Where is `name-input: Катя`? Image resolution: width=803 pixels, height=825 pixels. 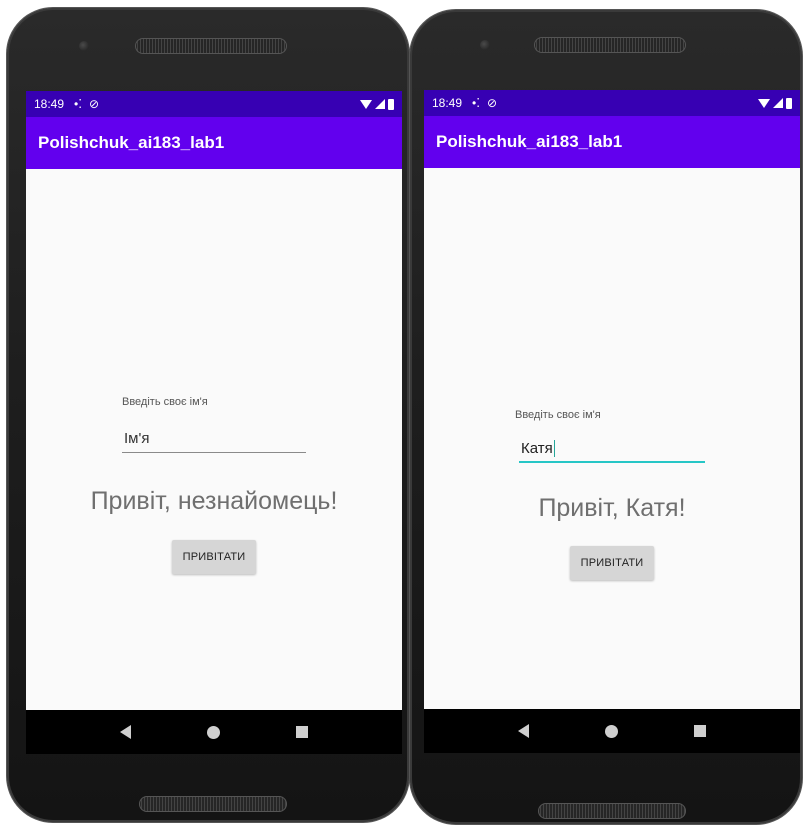 name-input: Катя is located at coordinates (612, 449).